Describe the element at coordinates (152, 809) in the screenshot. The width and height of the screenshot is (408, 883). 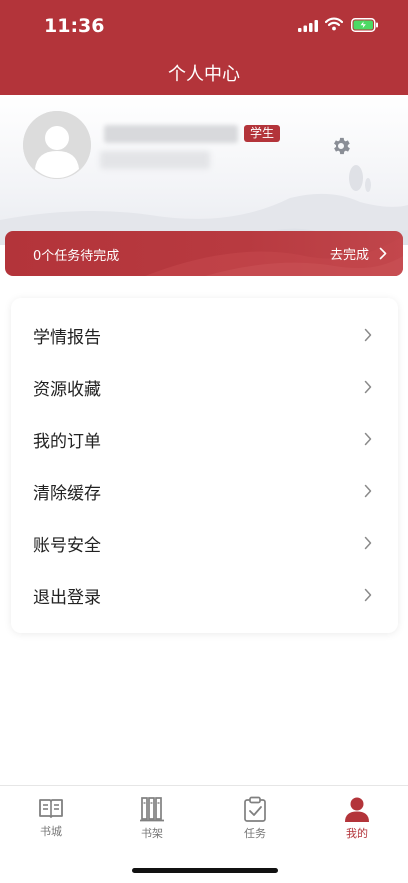
I see `bookshelf-icon` at that location.